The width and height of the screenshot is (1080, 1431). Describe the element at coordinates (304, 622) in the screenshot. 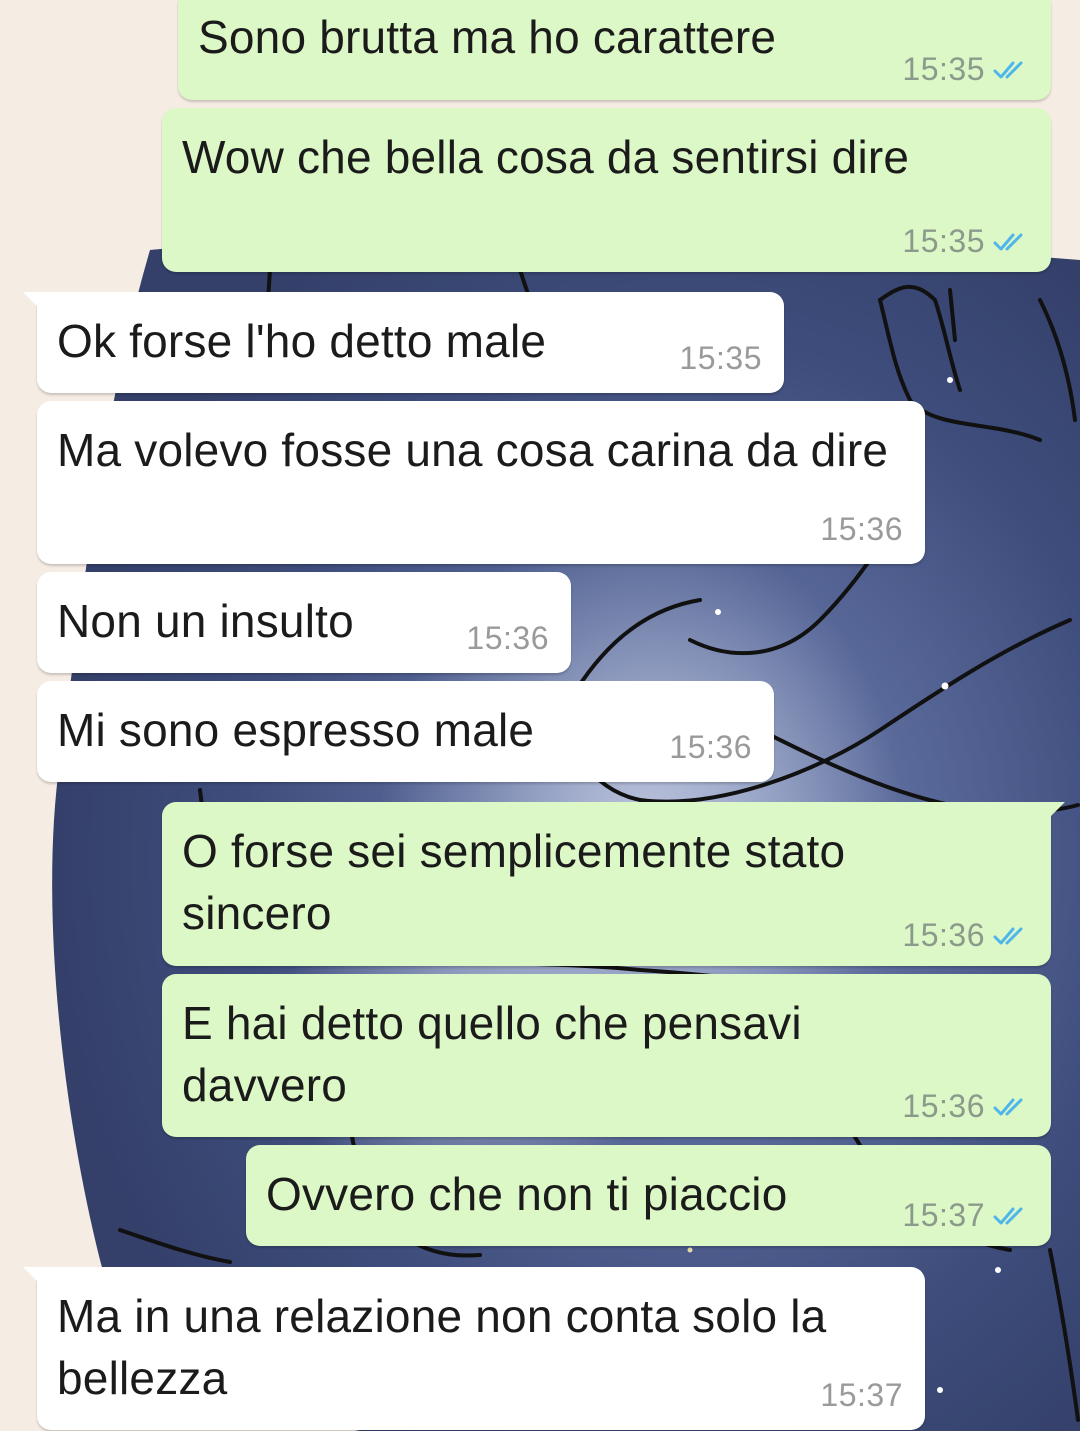

I see `message-incoming: Non un insulto 15:36` at that location.